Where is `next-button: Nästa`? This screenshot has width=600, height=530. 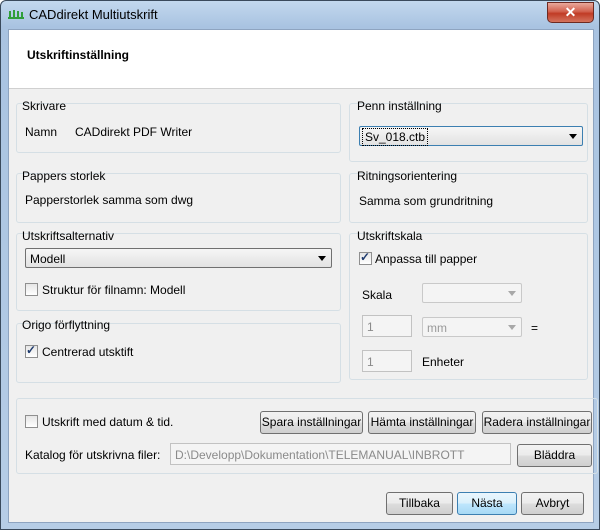
next-button: Nästa is located at coordinates (487, 503).